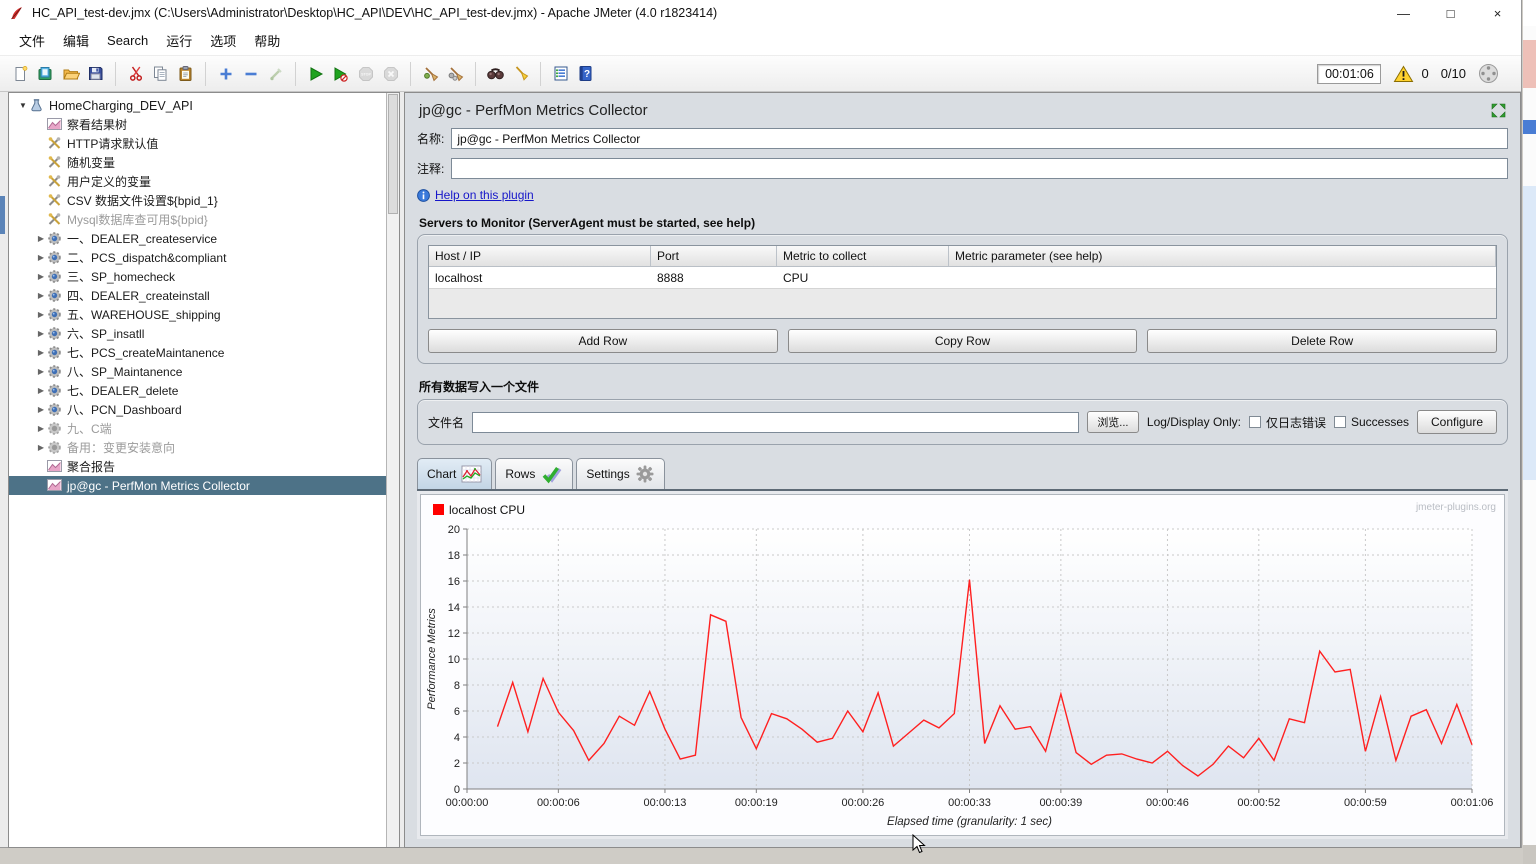 Image resolution: width=1536 pixels, height=864 pixels. What do you see at coordinates (91, 467) in the screenshot?
I see `tree-item-label: 聚合报告` at bounding box center [91, 467].